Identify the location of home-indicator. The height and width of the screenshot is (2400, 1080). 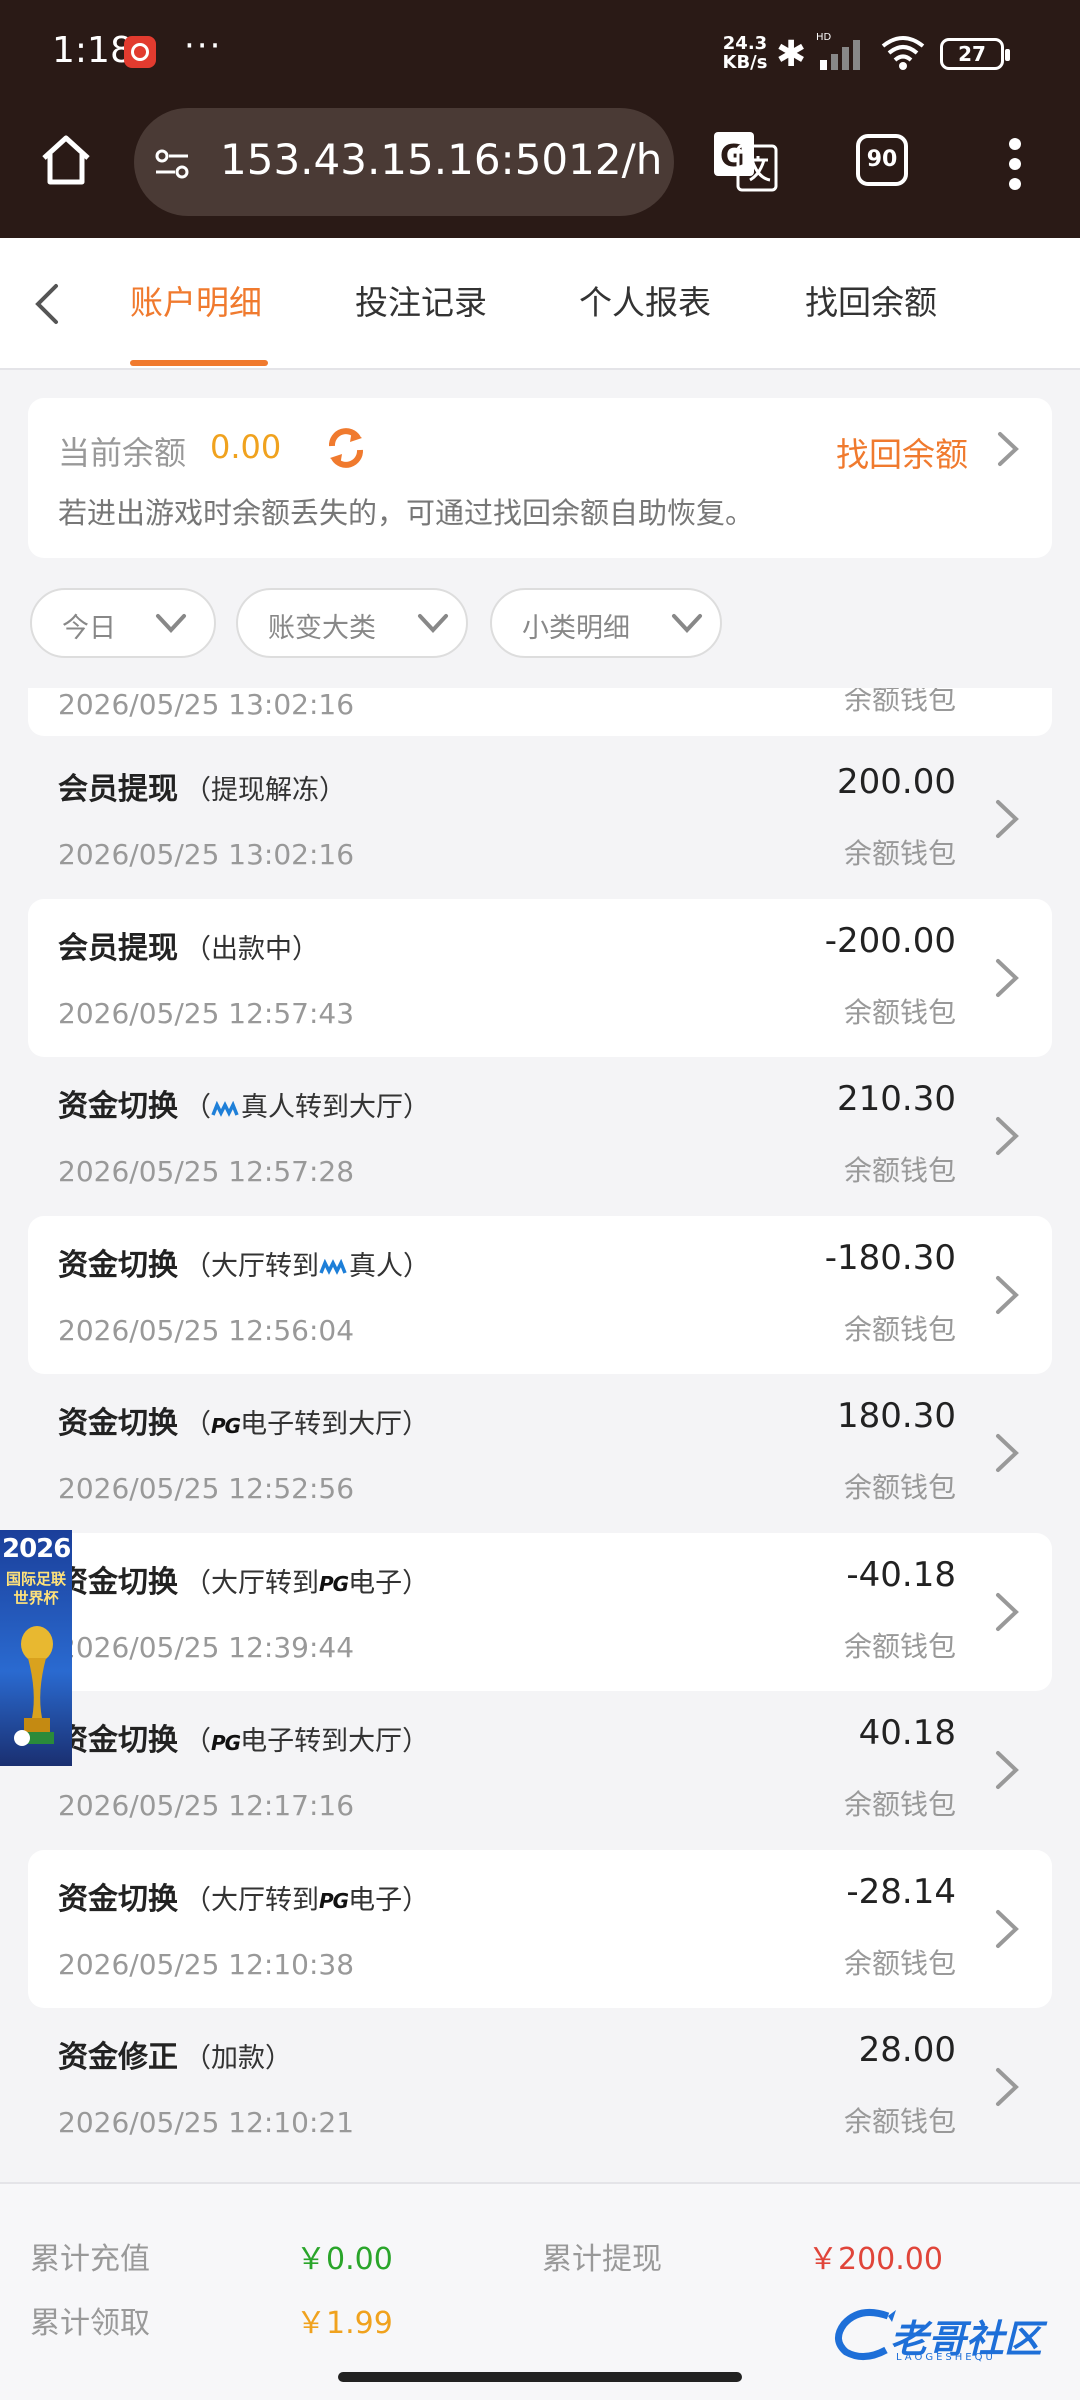
(540, 2377).